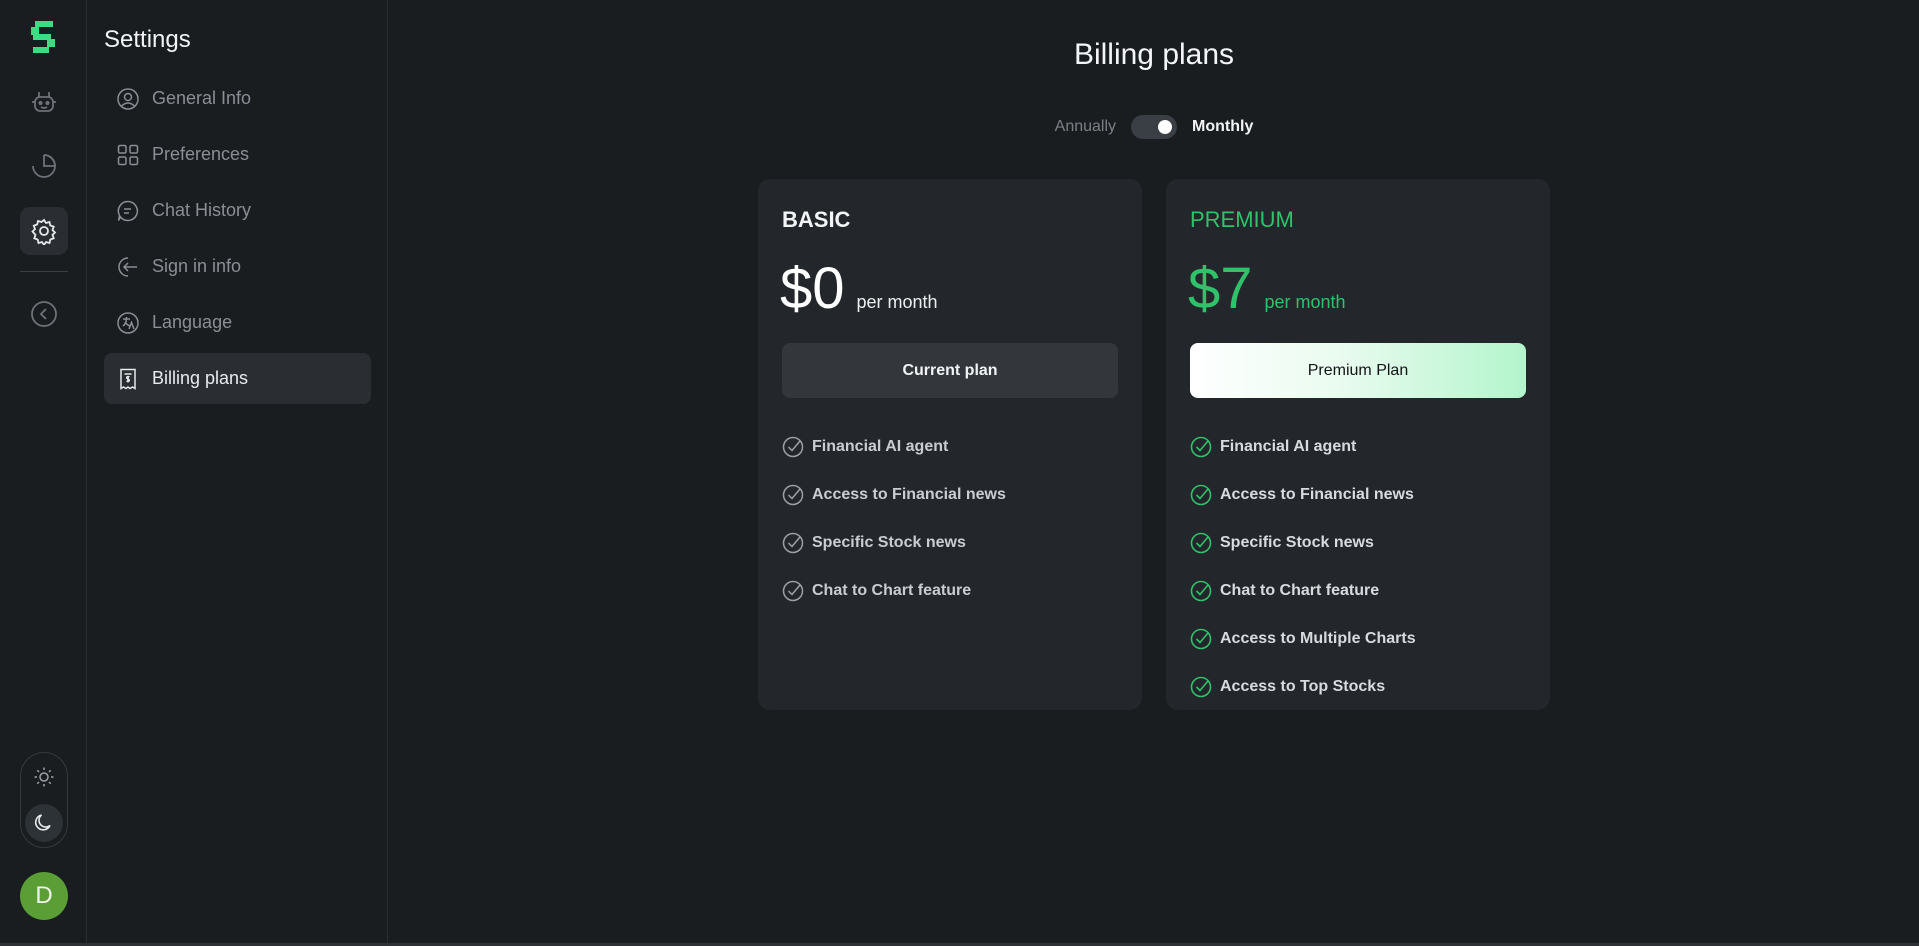 The image size is (1919, 946). I want to click on translate-icon, so click(128, 323).